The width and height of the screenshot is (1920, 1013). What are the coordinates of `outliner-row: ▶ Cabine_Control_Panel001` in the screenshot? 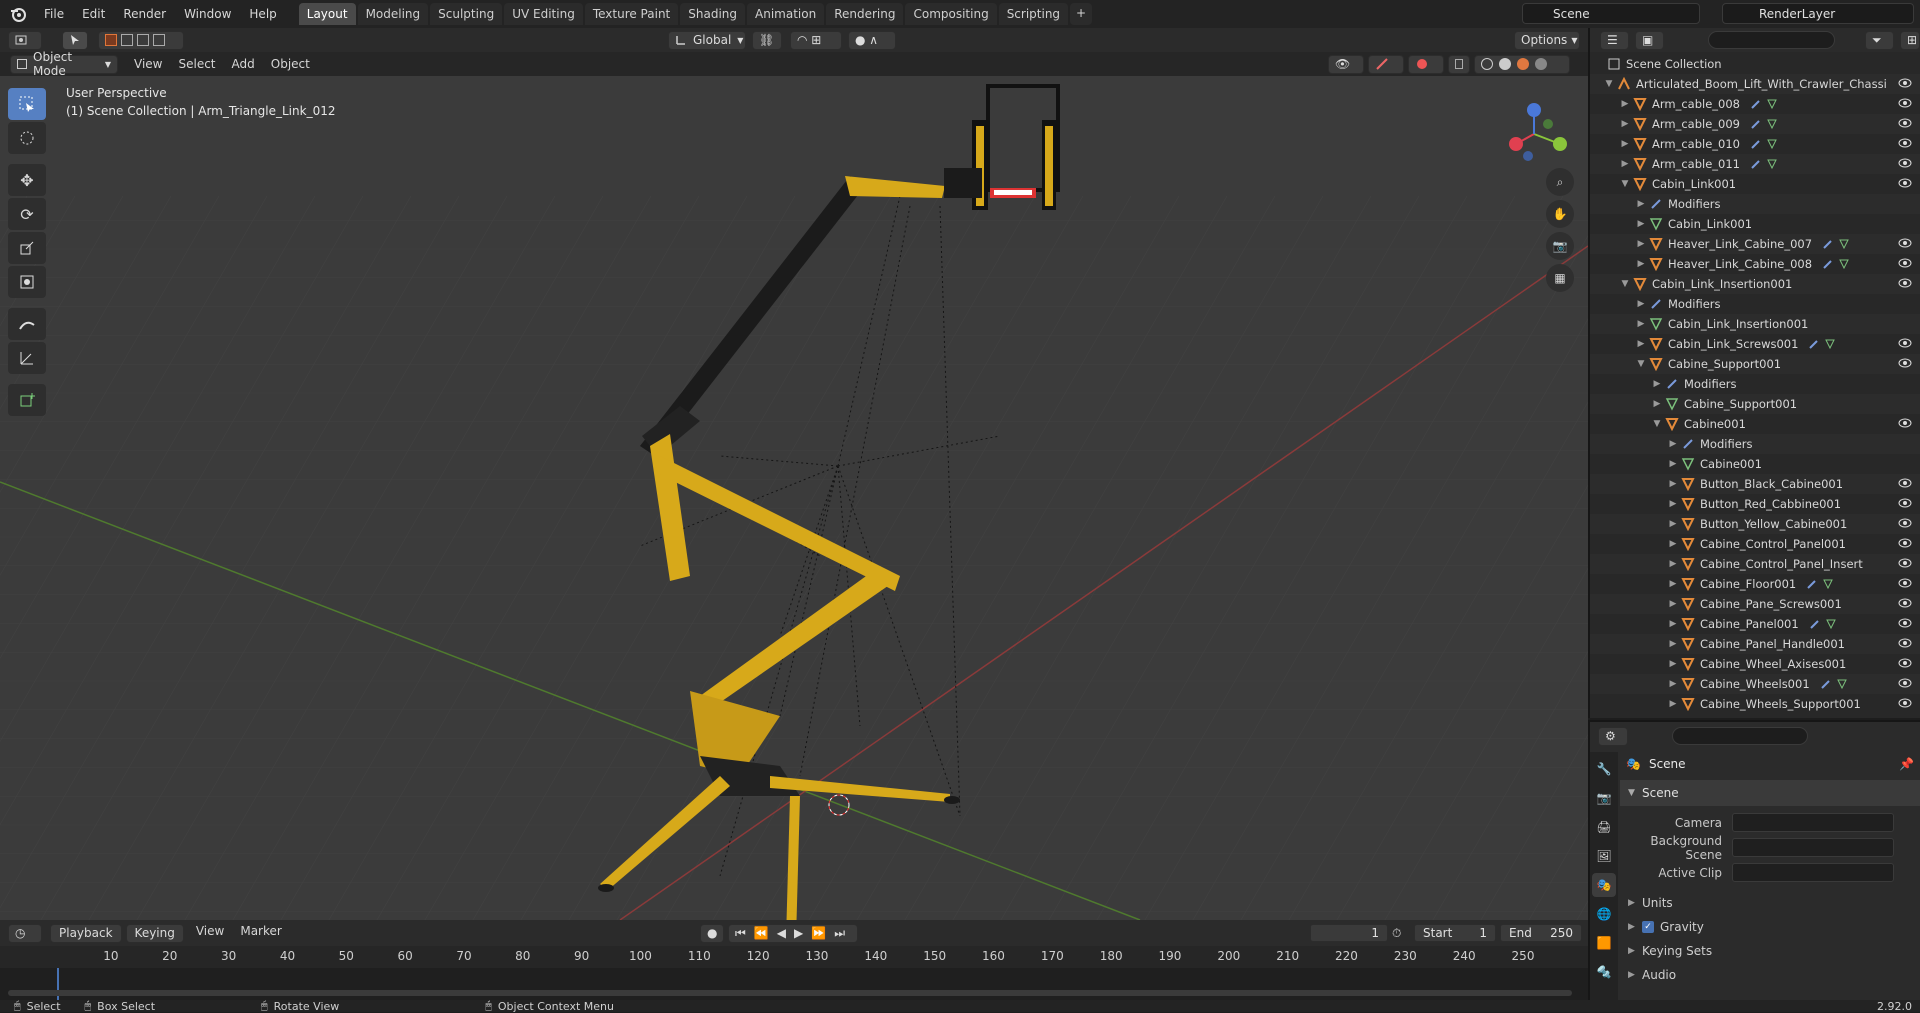 It's located at (1755, 544).